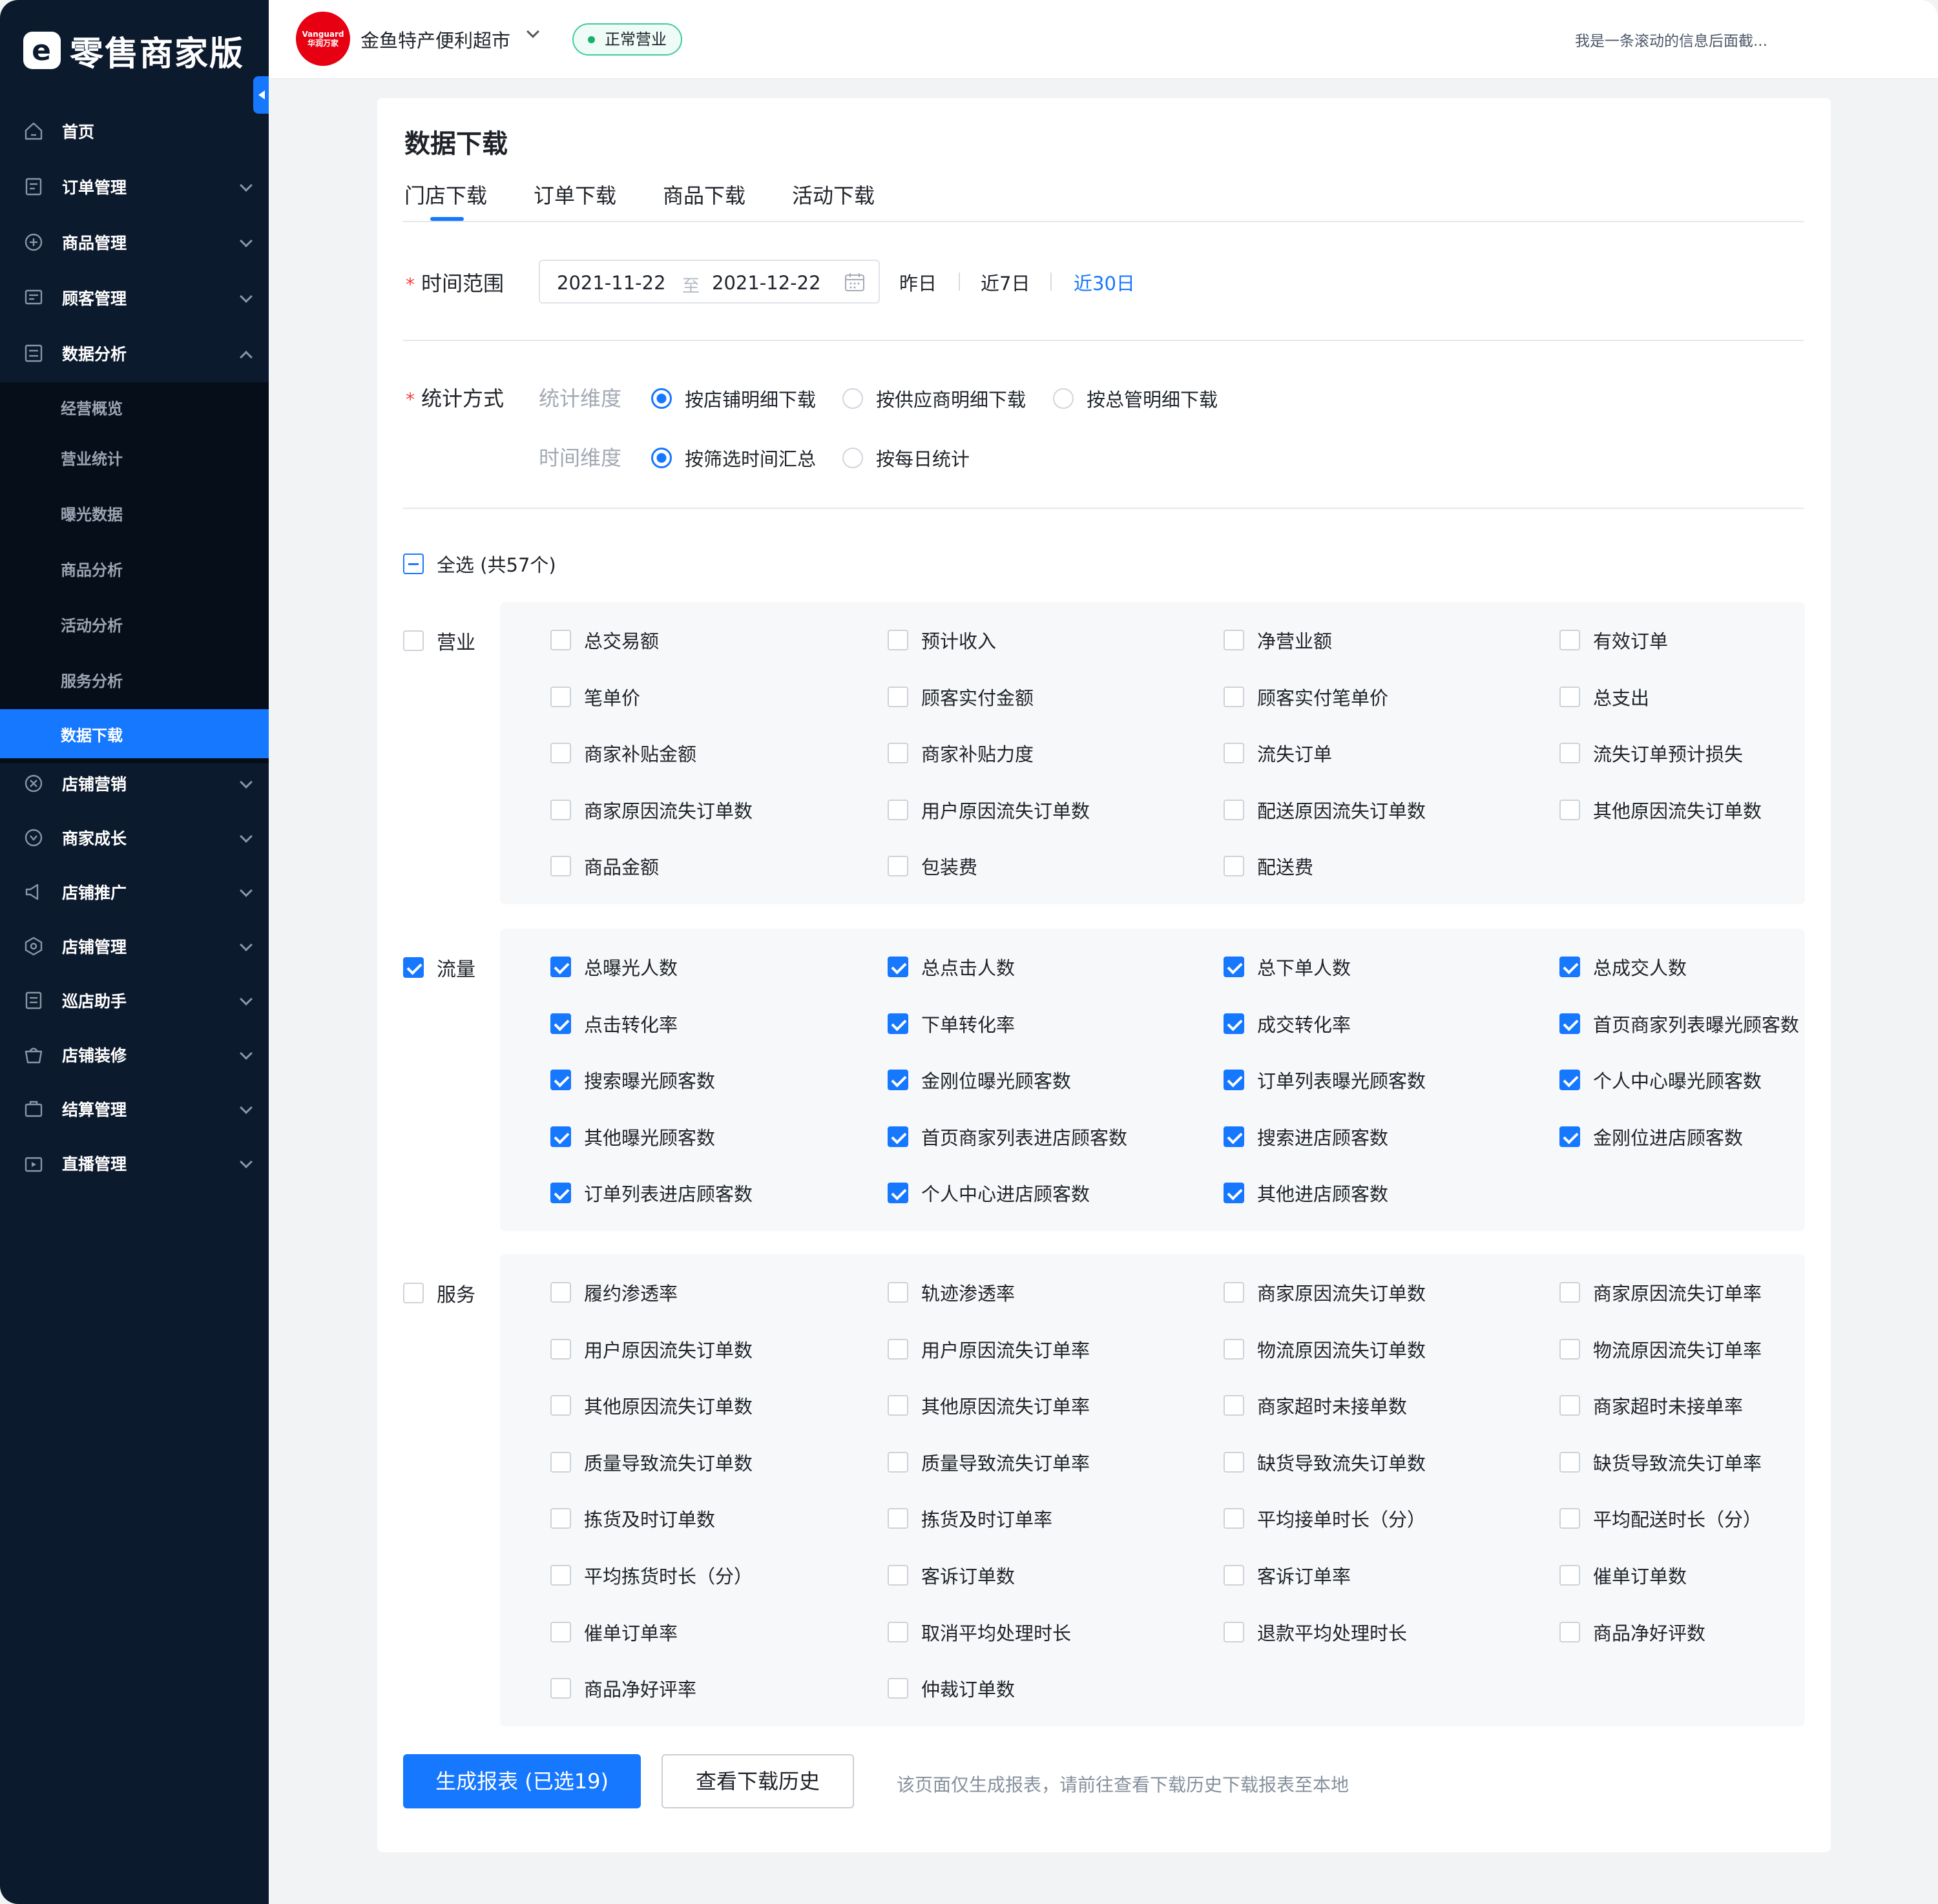 The width and height of the screenshot is (1938, 1904). Describe the element at coordinates (1287, 1023) in the screenshot. I see `metric-checkbox: 成交转化率` at that location.